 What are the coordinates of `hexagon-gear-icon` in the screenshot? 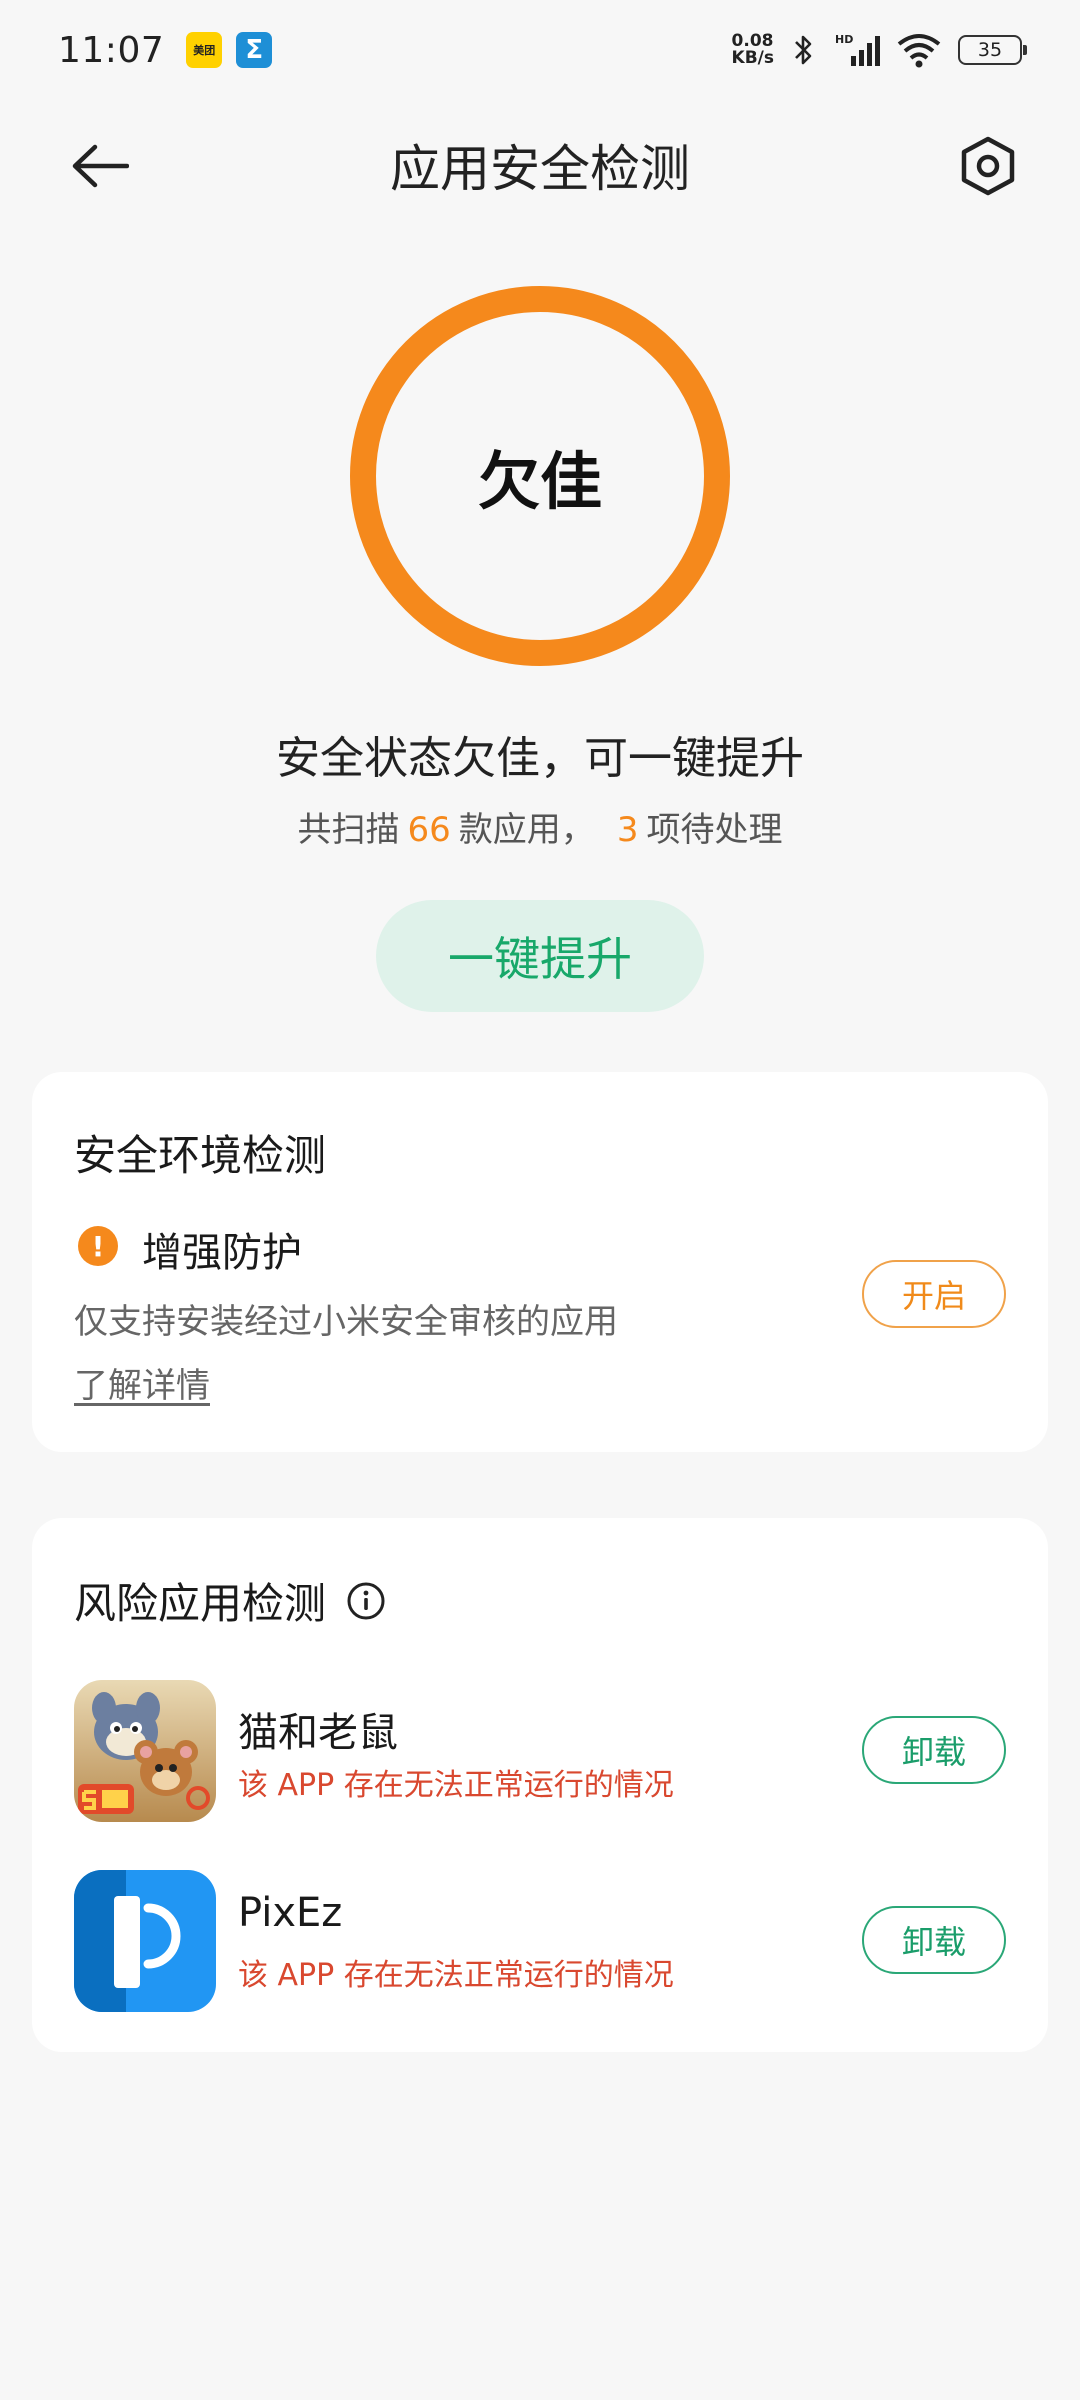 It's located at (988, 168).